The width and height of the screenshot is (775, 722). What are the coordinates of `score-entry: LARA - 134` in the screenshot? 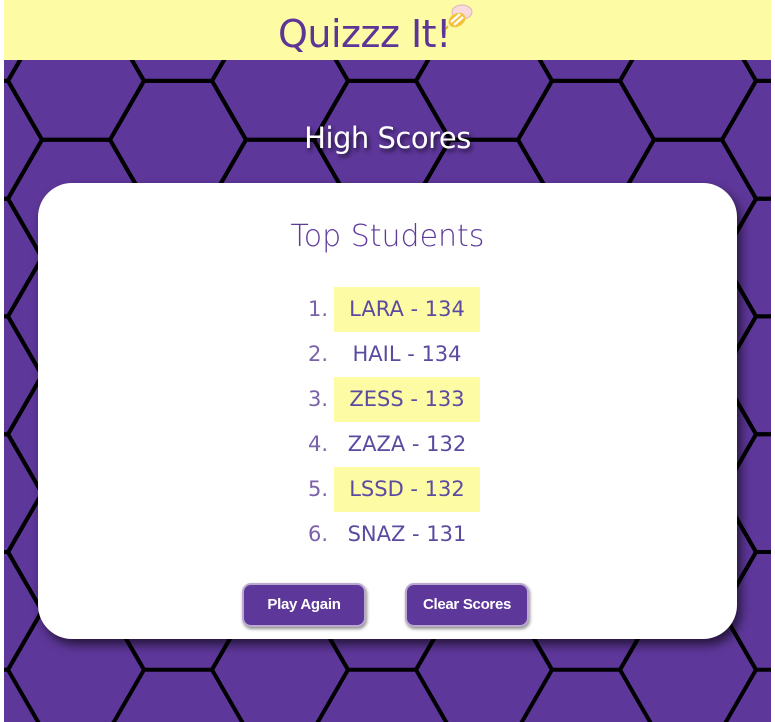 It's located at (407, 309).